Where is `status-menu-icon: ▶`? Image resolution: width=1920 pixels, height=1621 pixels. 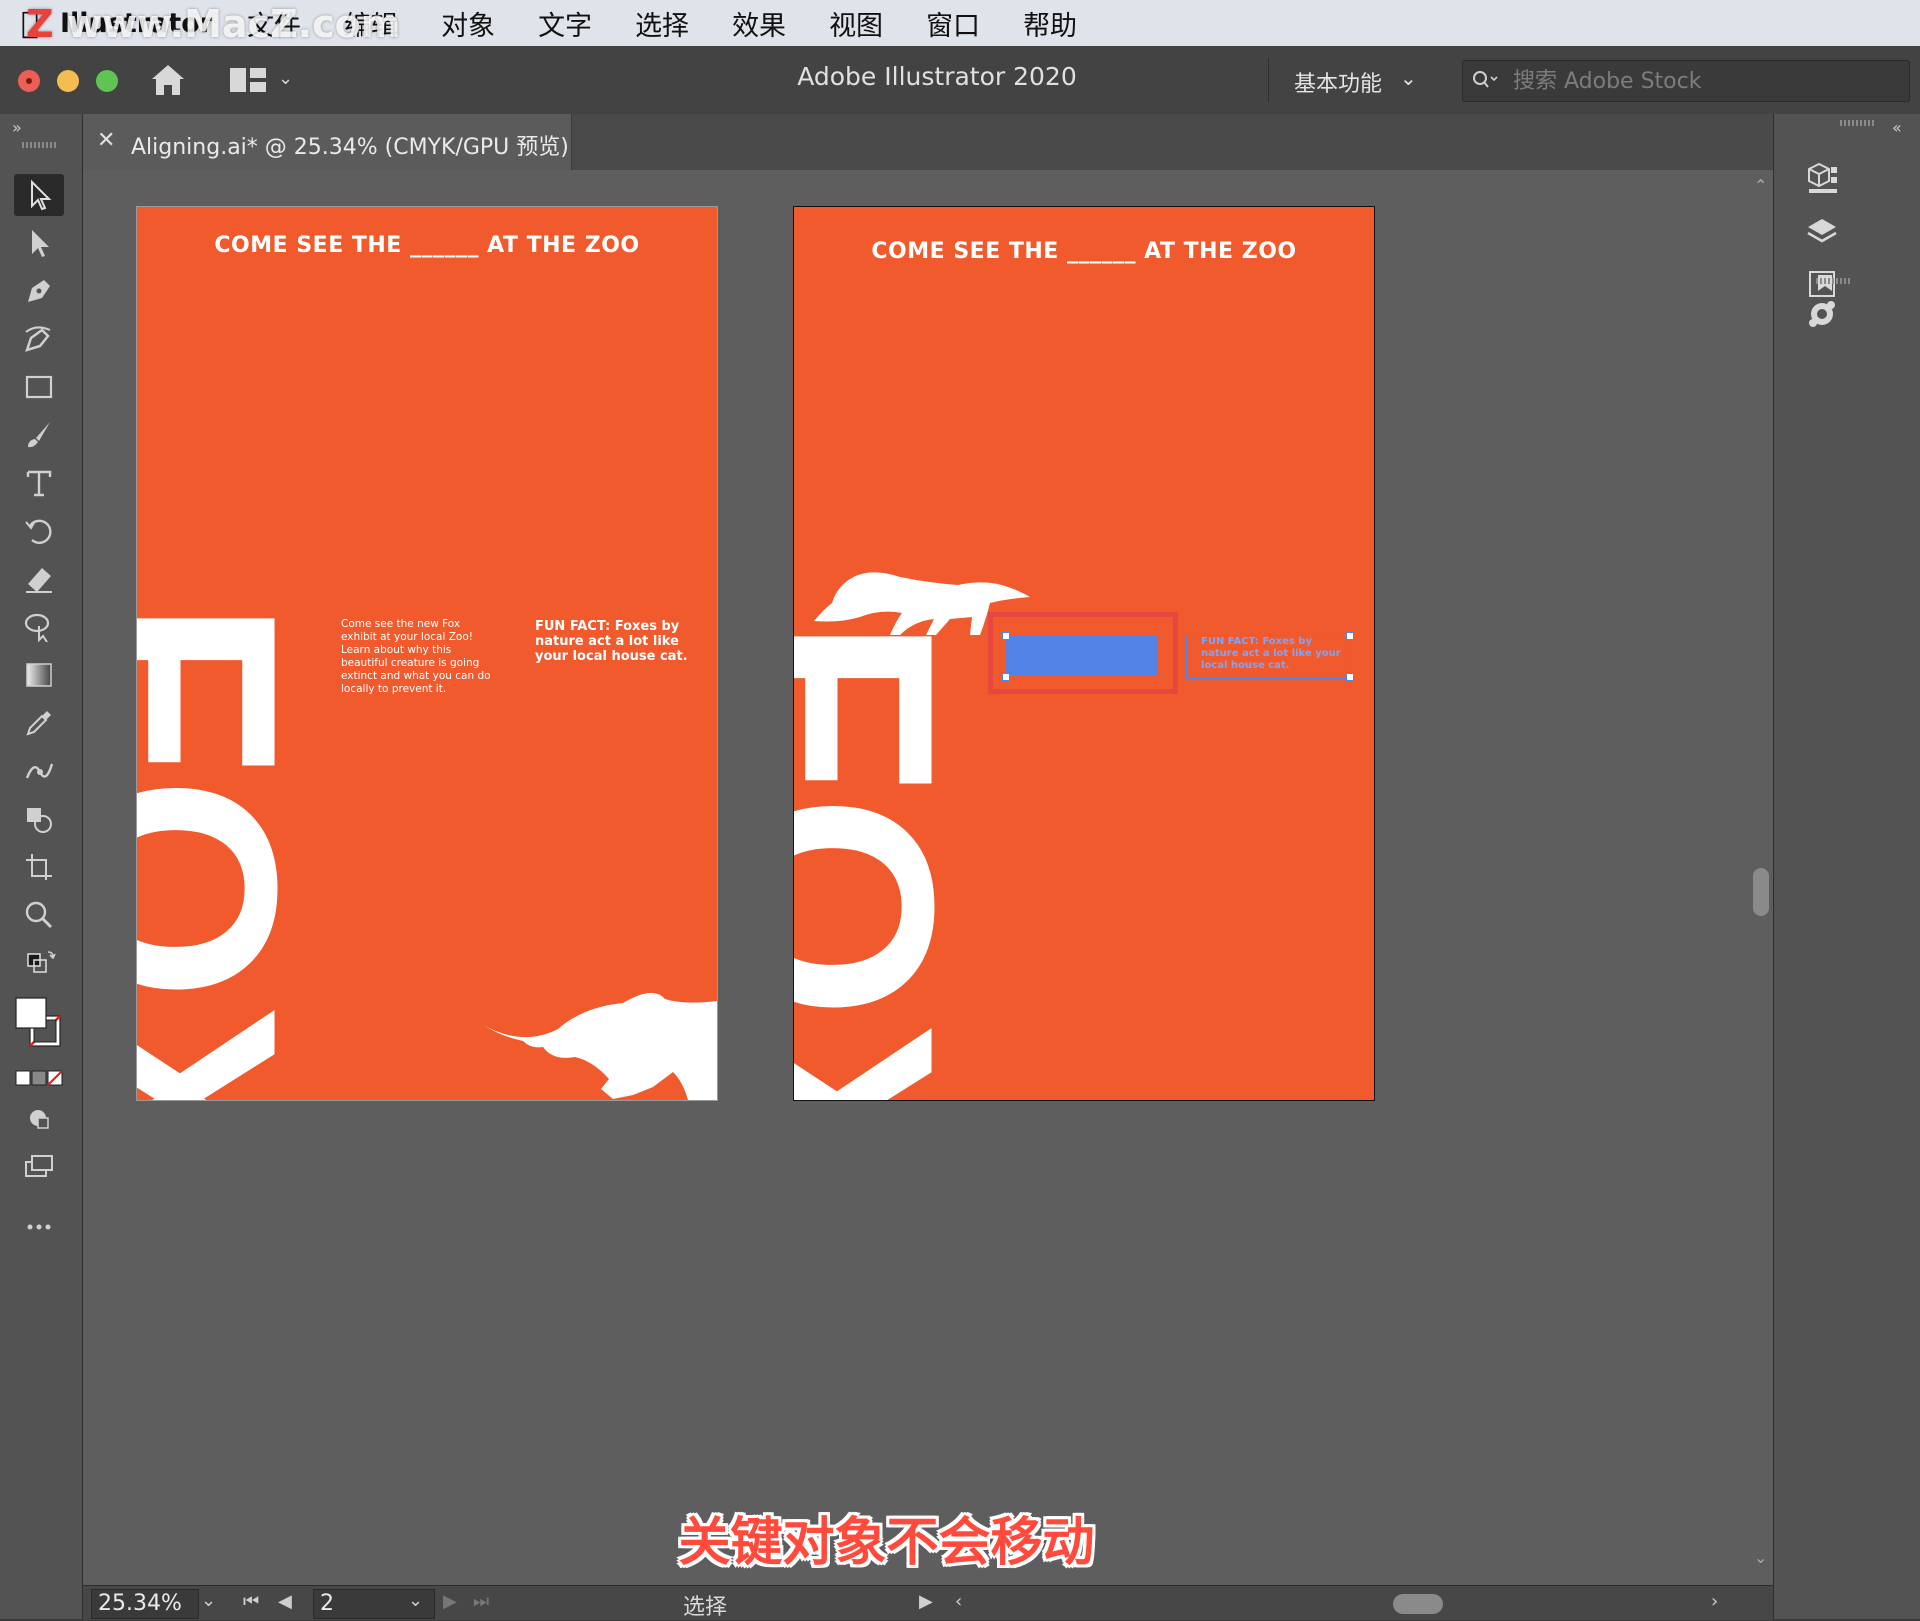
status-menu-icon: ▶ is located at coordinates (926, 1601).